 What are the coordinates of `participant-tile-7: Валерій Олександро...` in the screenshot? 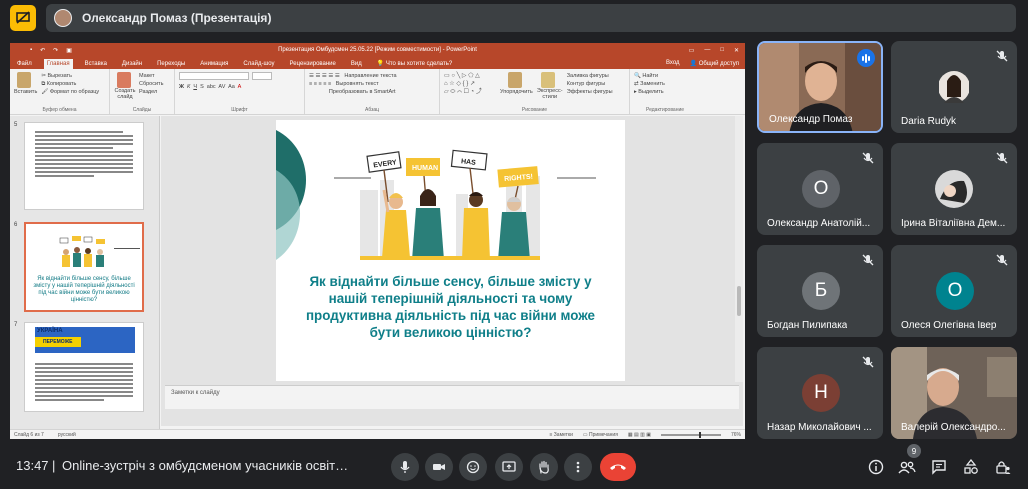 It's located at (954, 393).